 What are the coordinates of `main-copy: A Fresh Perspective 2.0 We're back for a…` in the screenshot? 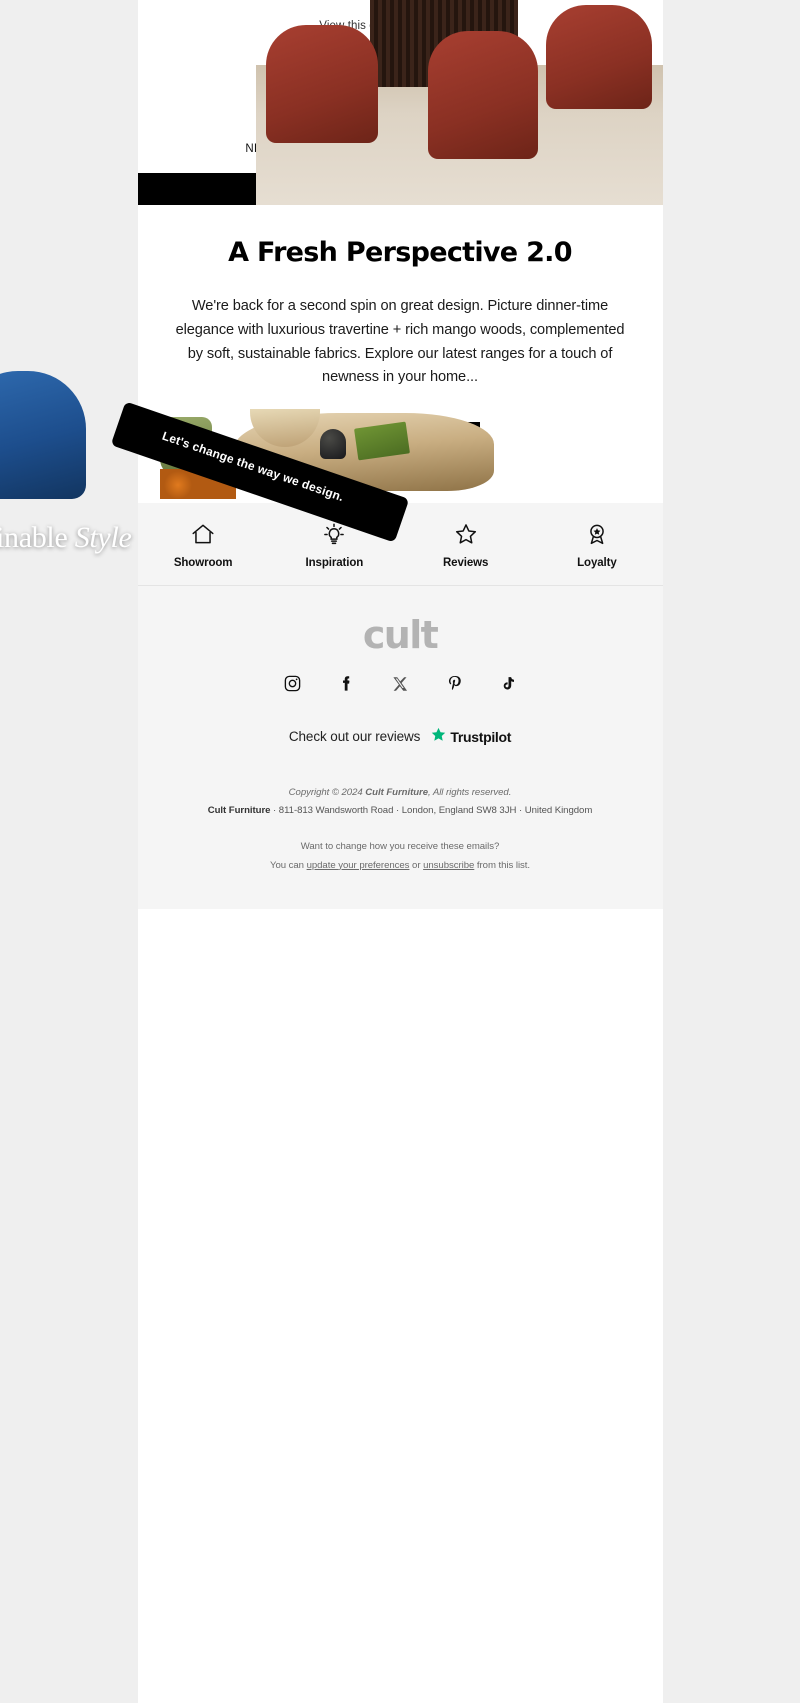 It's located at (400, 297).